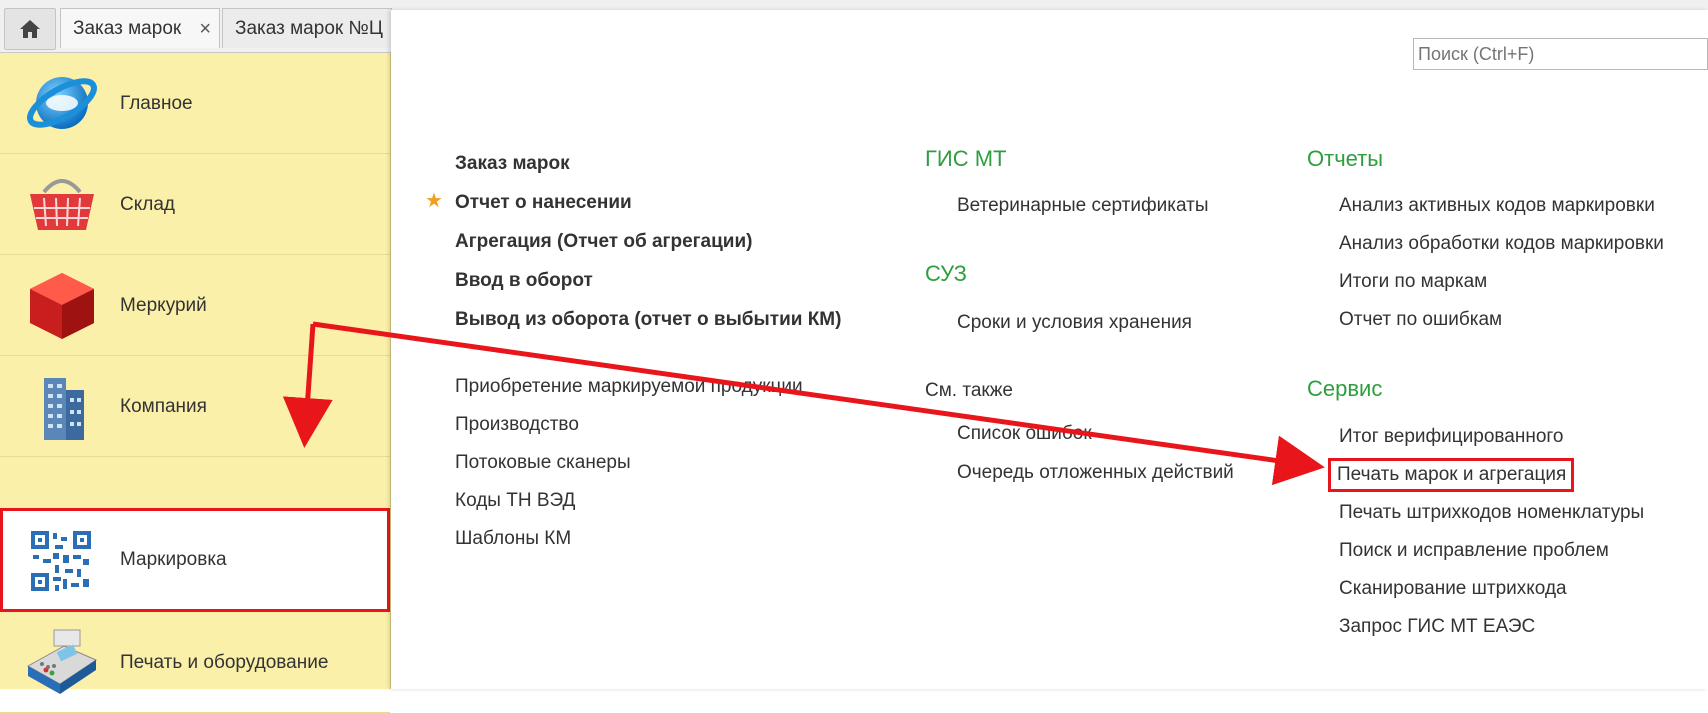  I want to click on sidebar-item-mercury: Меркурий, so click(195, 305).